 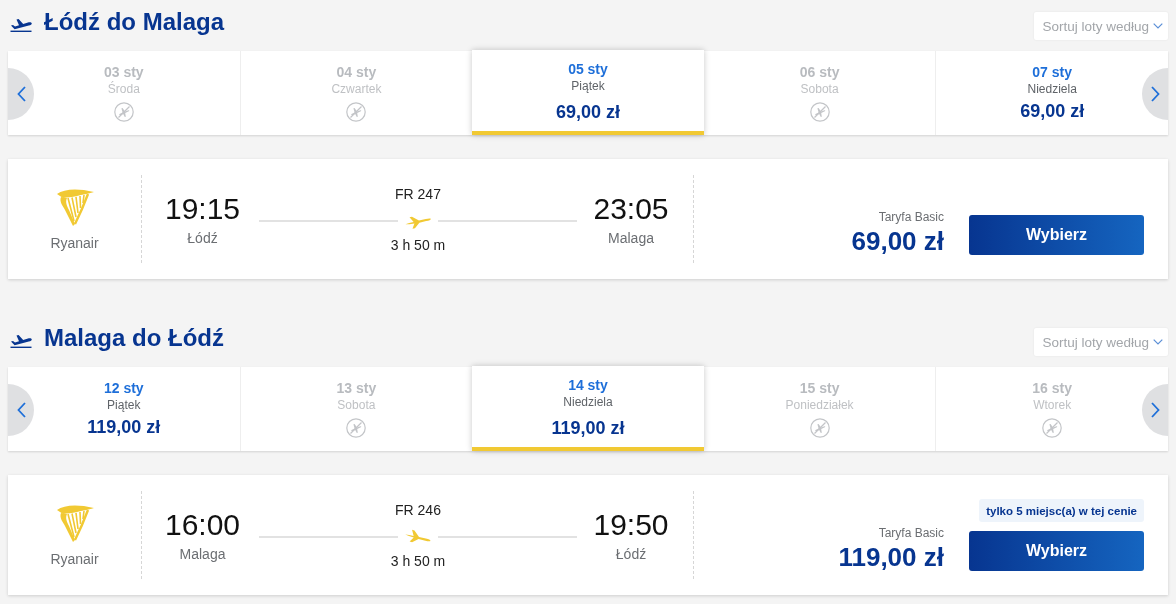 I want to click on arrival-place: Malaga, so click(x=631, y=237).